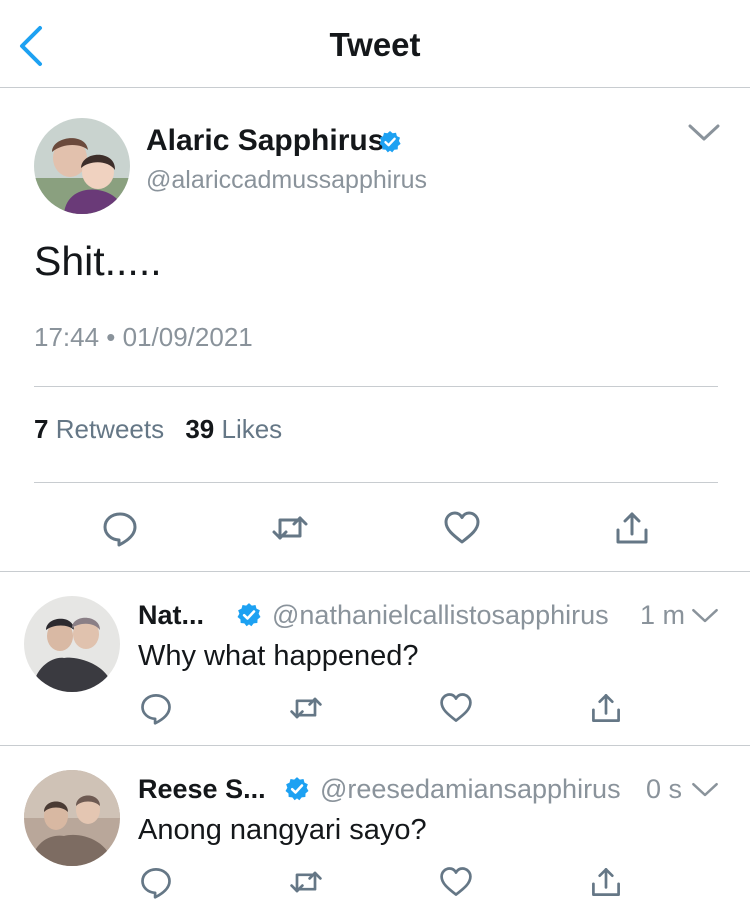 This screenshot has height=919, width=750. Describe the element at coordinates (470, 789) in the screenshot. I see `reply-author-handle: @reesedamiansapphirus` at that location.